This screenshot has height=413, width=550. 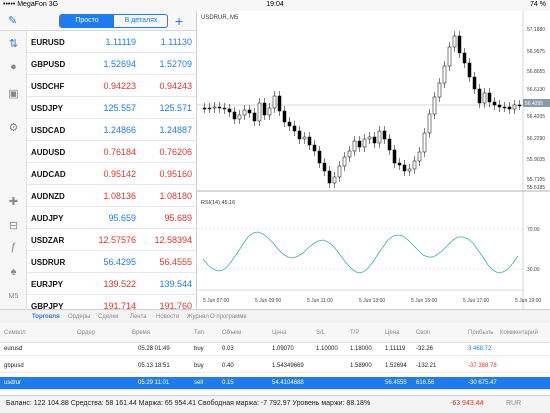 I want to click on rsi-tick-label: 70.00, so click(x=533, y=230).